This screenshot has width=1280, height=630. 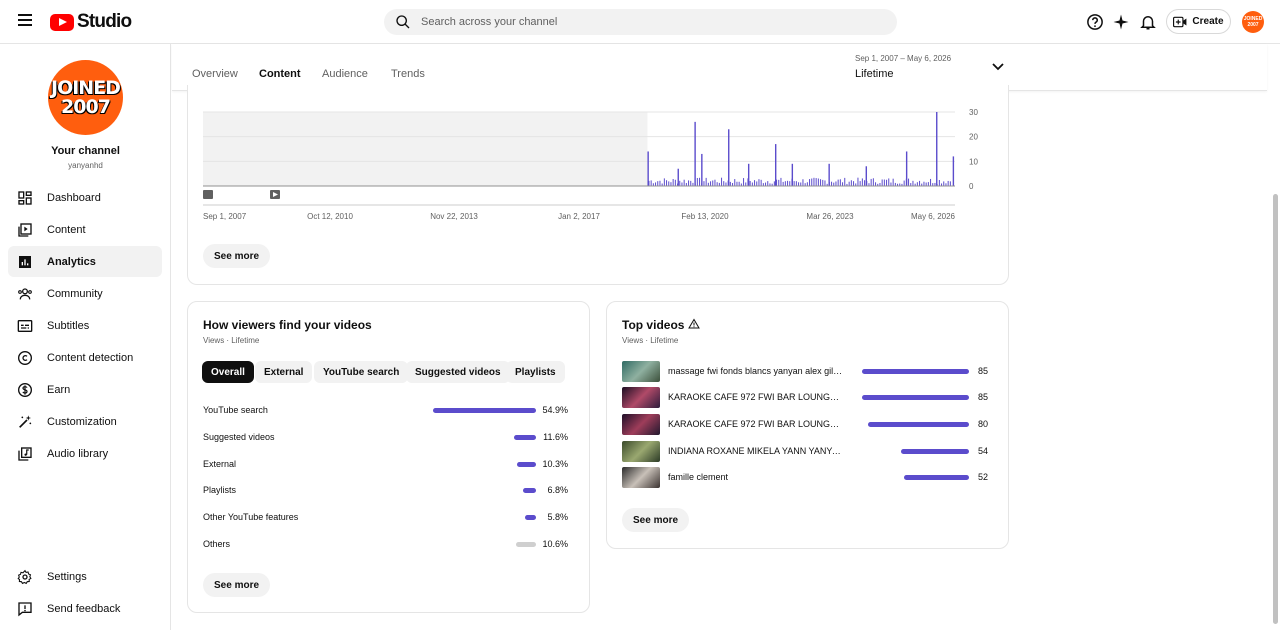 I want to click on sidebar-item-content-detection: Content detection, so click(x=85, y=357).